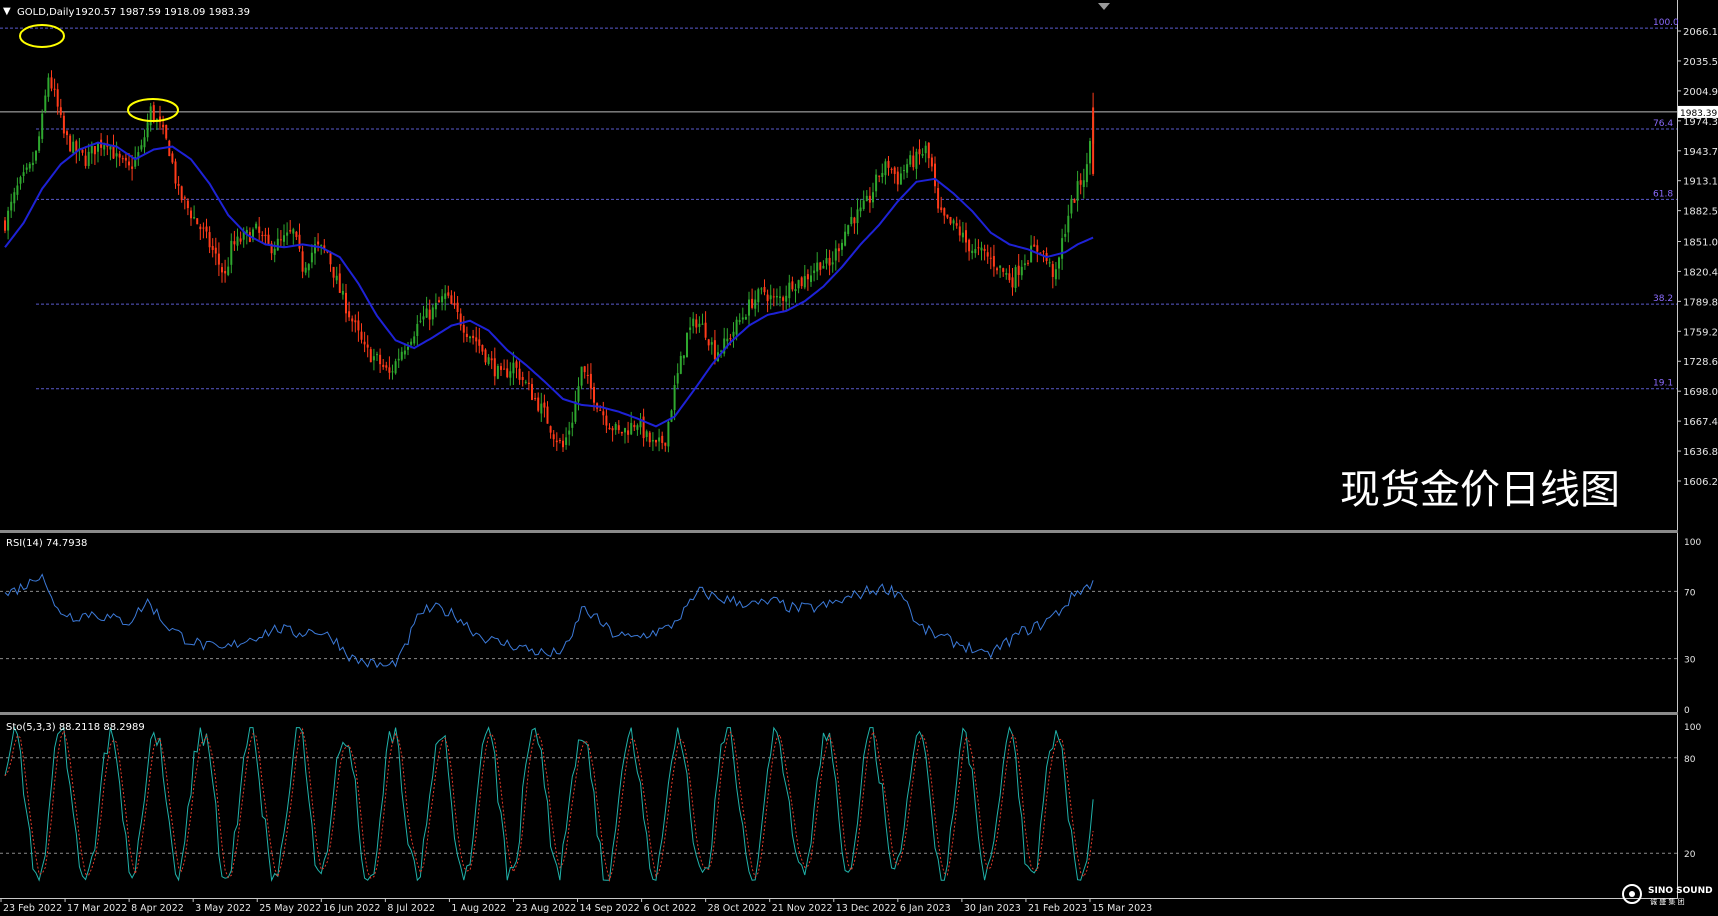  I want to click on sto-tick-label: 80, so click(1690, 760).